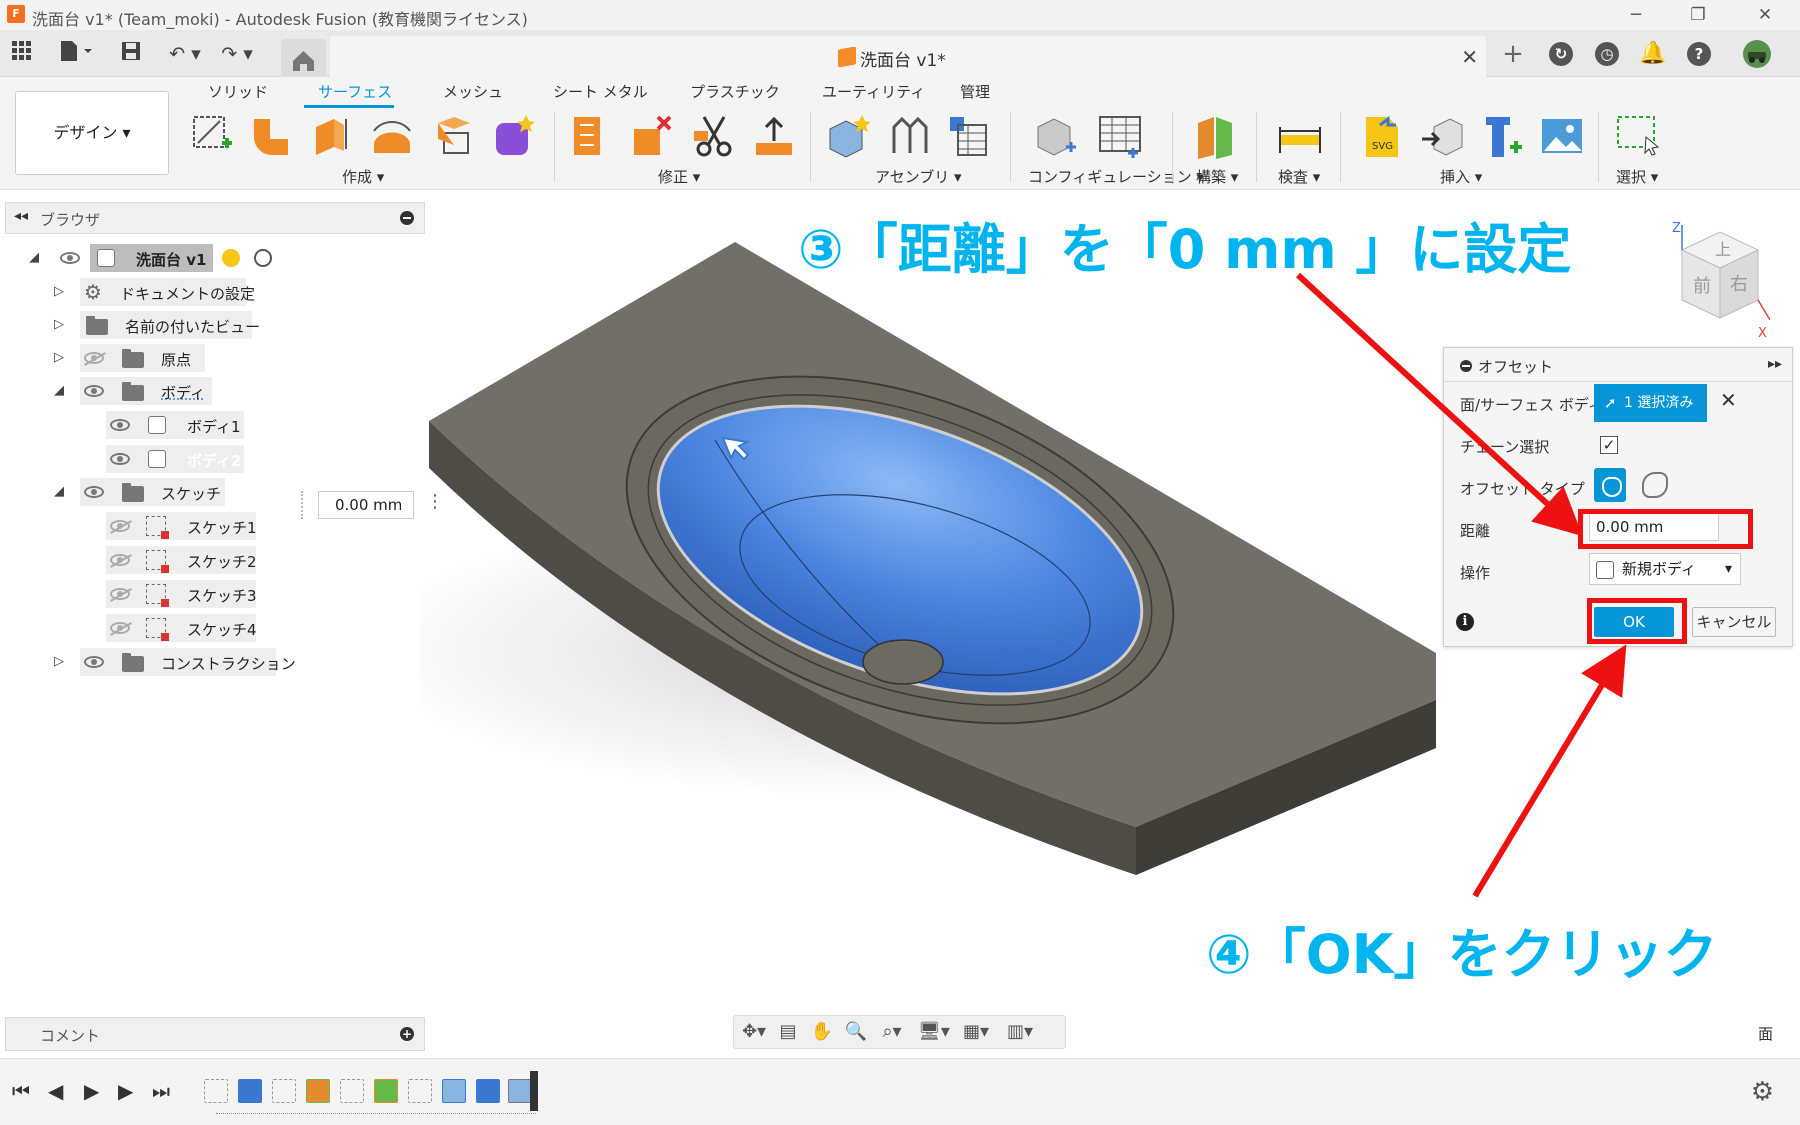 The height and width of the screenshot is (1125, 1800). I want to click on job-status-icon: ↻, so click(1561, 54).